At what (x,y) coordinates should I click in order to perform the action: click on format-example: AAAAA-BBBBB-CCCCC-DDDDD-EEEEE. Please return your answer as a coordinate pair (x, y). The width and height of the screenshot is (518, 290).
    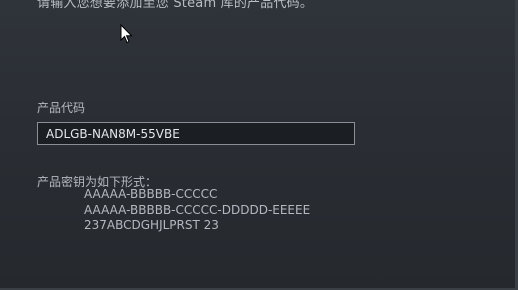
    Looking at the image, I should click on (197, 209).